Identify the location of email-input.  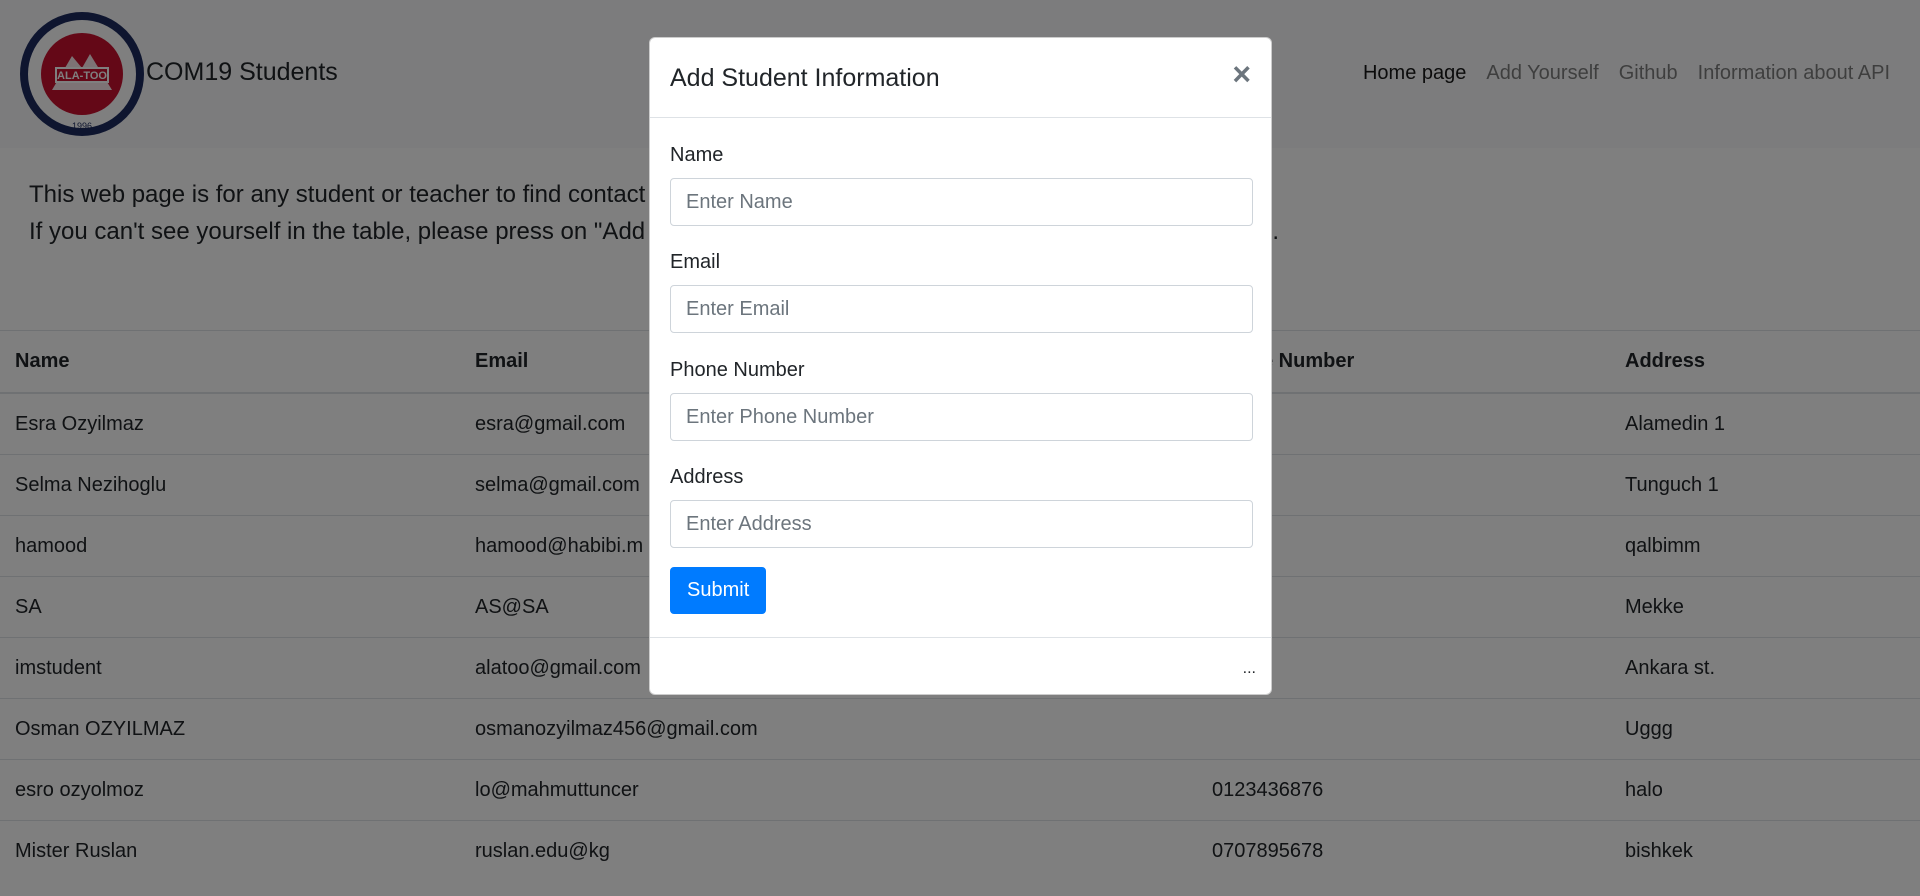
(961, 309).